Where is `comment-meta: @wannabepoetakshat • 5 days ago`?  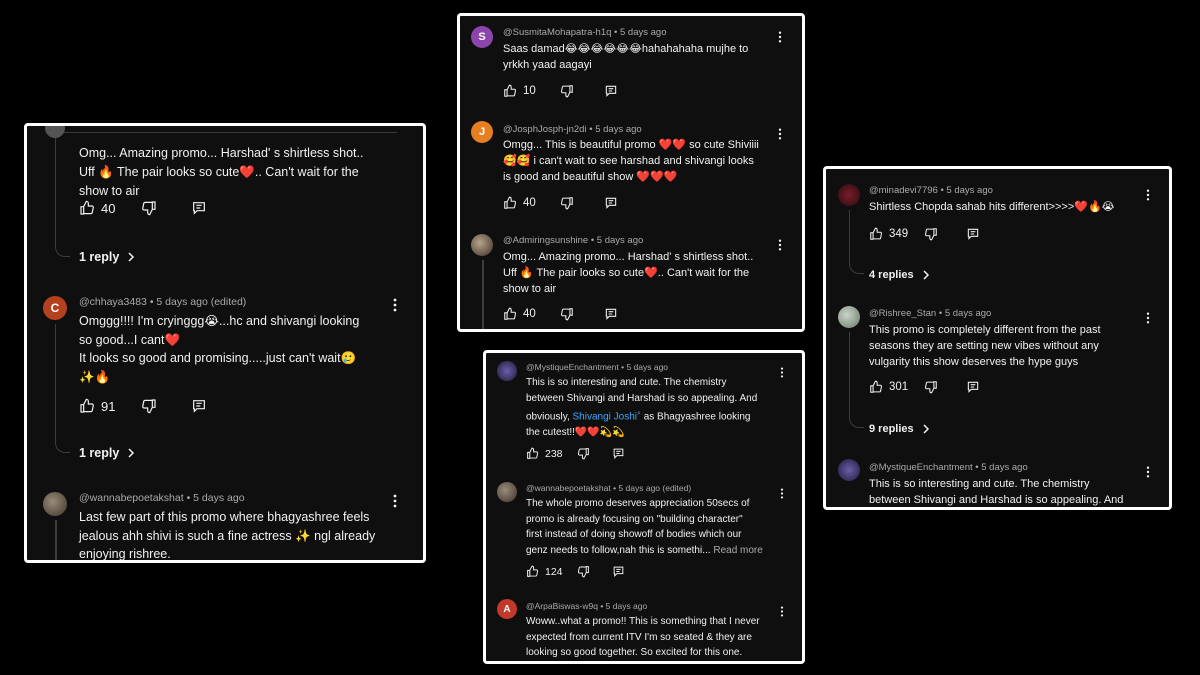 comment-meta: @wannabepoetakshat • 5 days ago is located at coordinates (162, 498).